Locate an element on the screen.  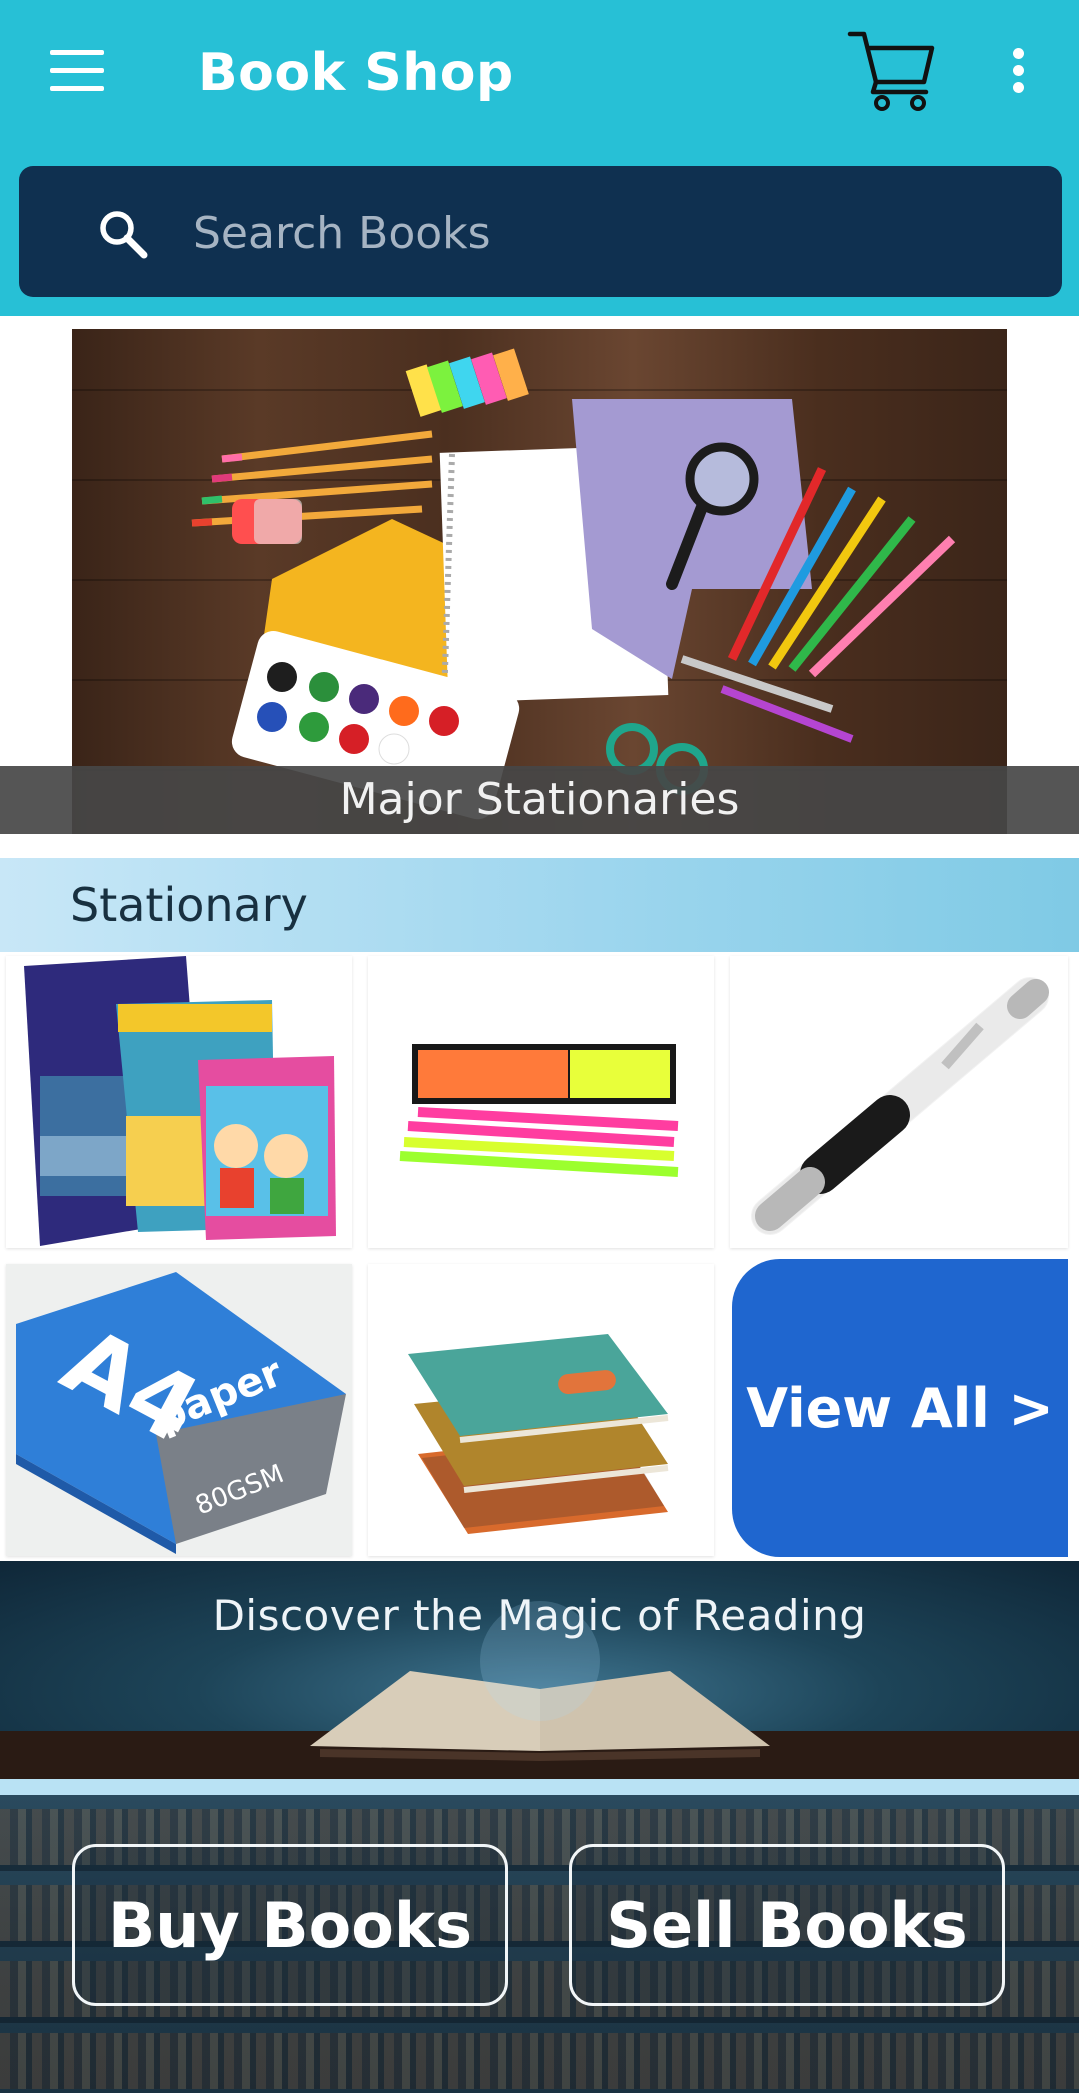
pencils-image is located at coordinates (539, 1110).